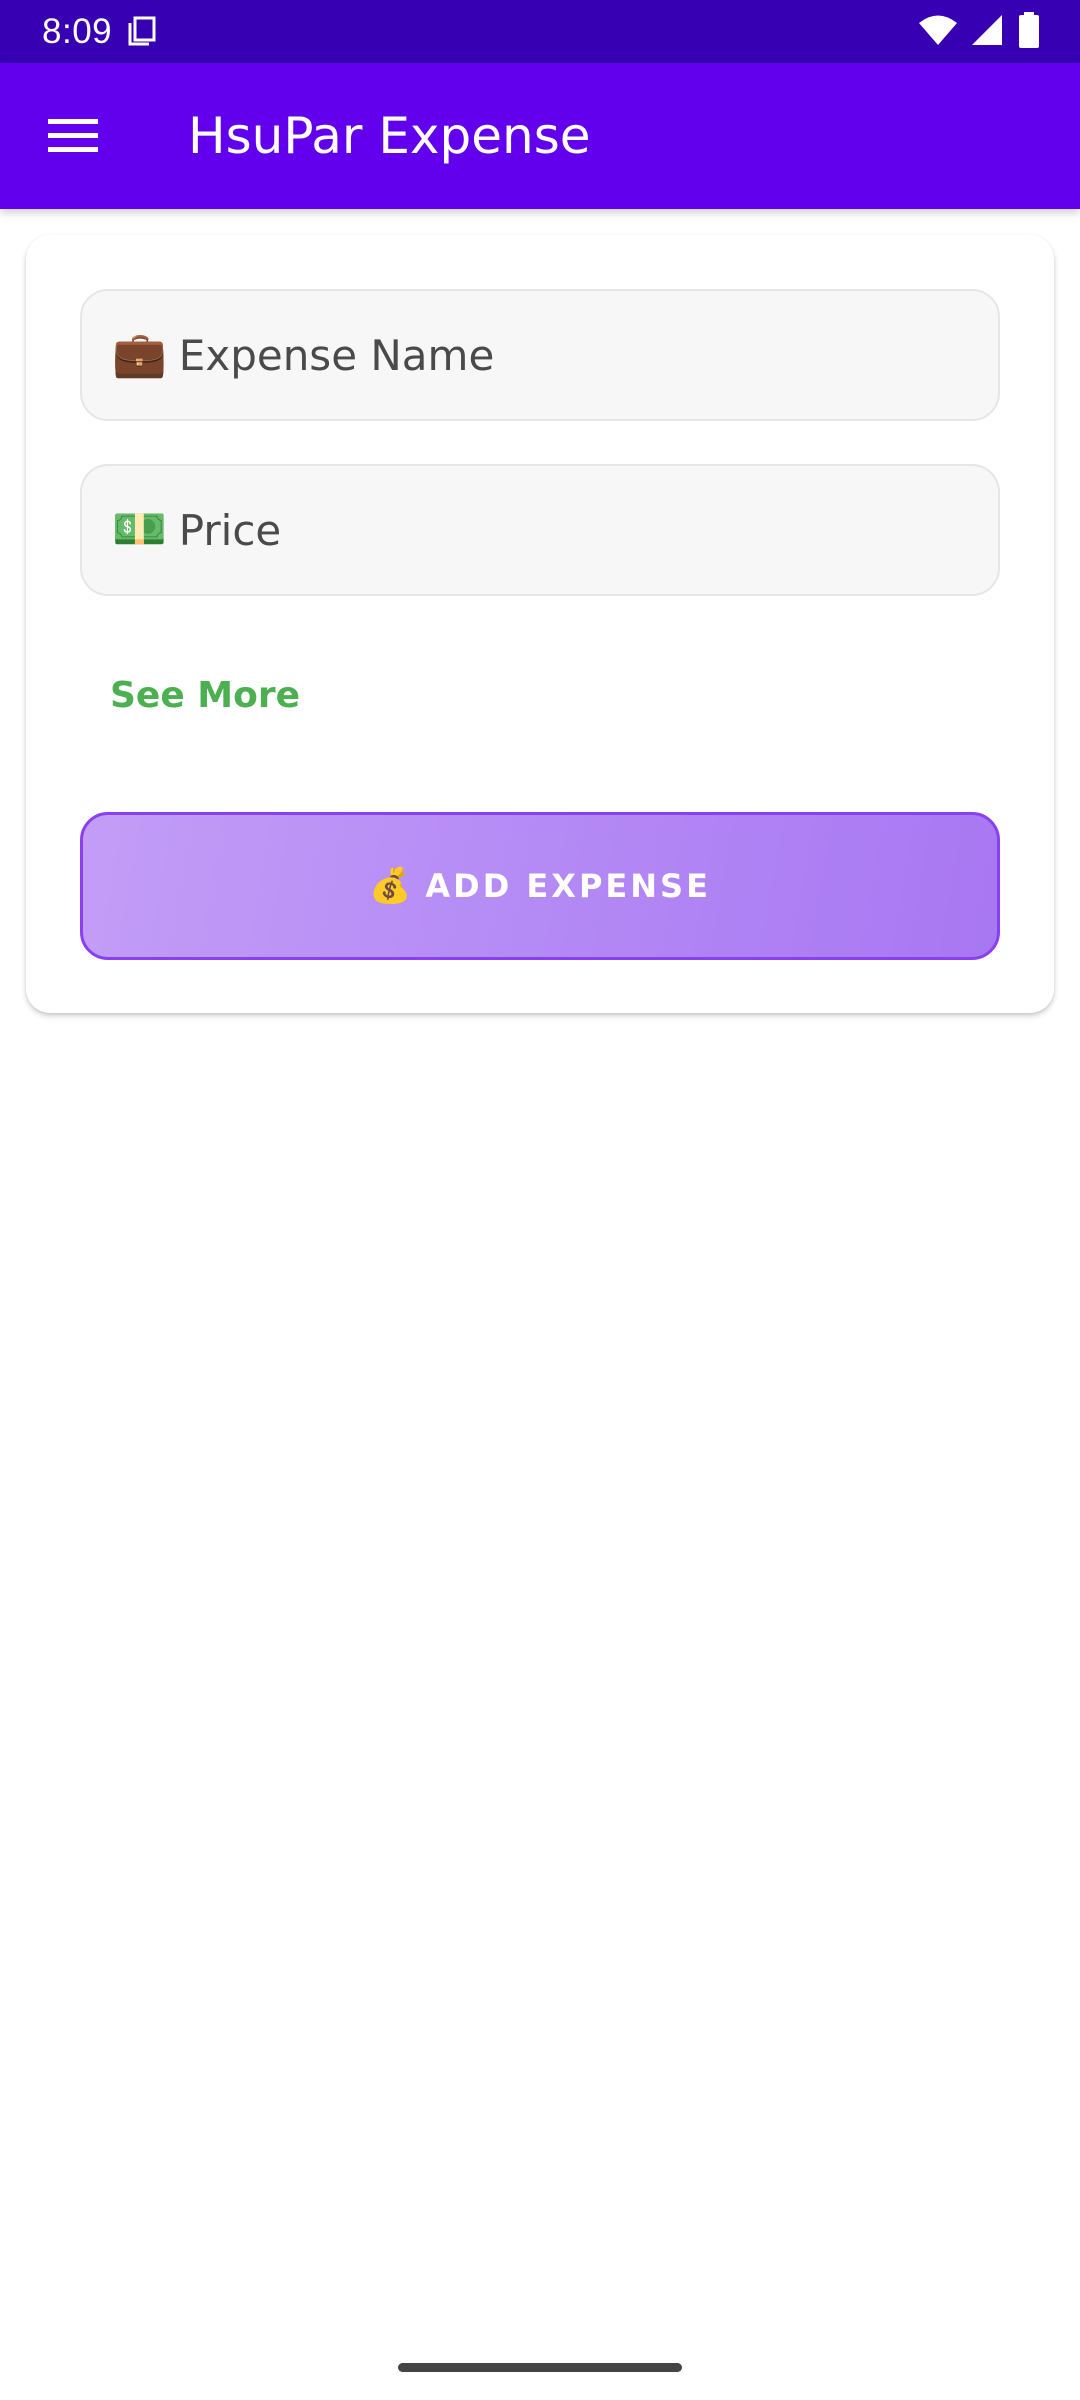 This screenshot has height=2400, width=1080. What do you see at coordinates (139, 354) in the screenshot?
I see `briefcase-icon: 💼` at bounding box center [139, 354].